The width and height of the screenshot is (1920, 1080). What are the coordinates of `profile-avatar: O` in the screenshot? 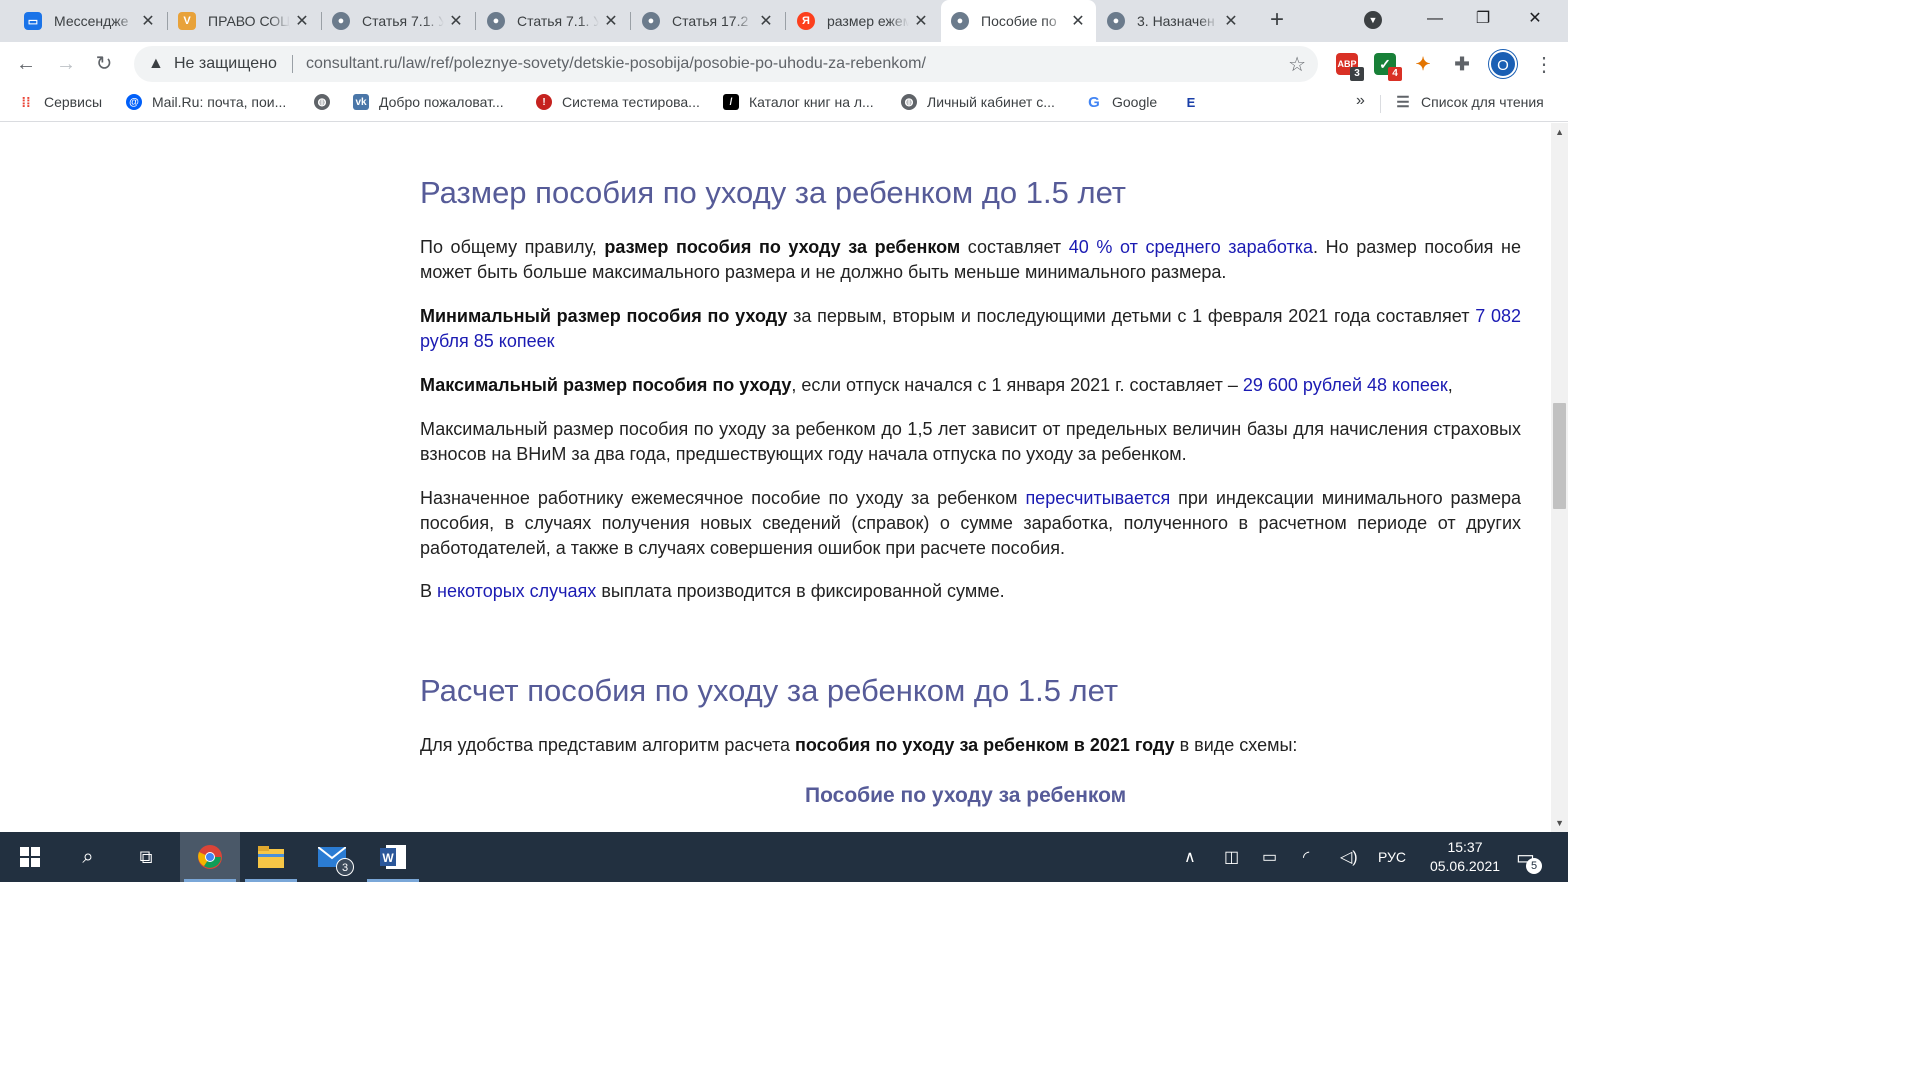 It's located at (1503, 64).